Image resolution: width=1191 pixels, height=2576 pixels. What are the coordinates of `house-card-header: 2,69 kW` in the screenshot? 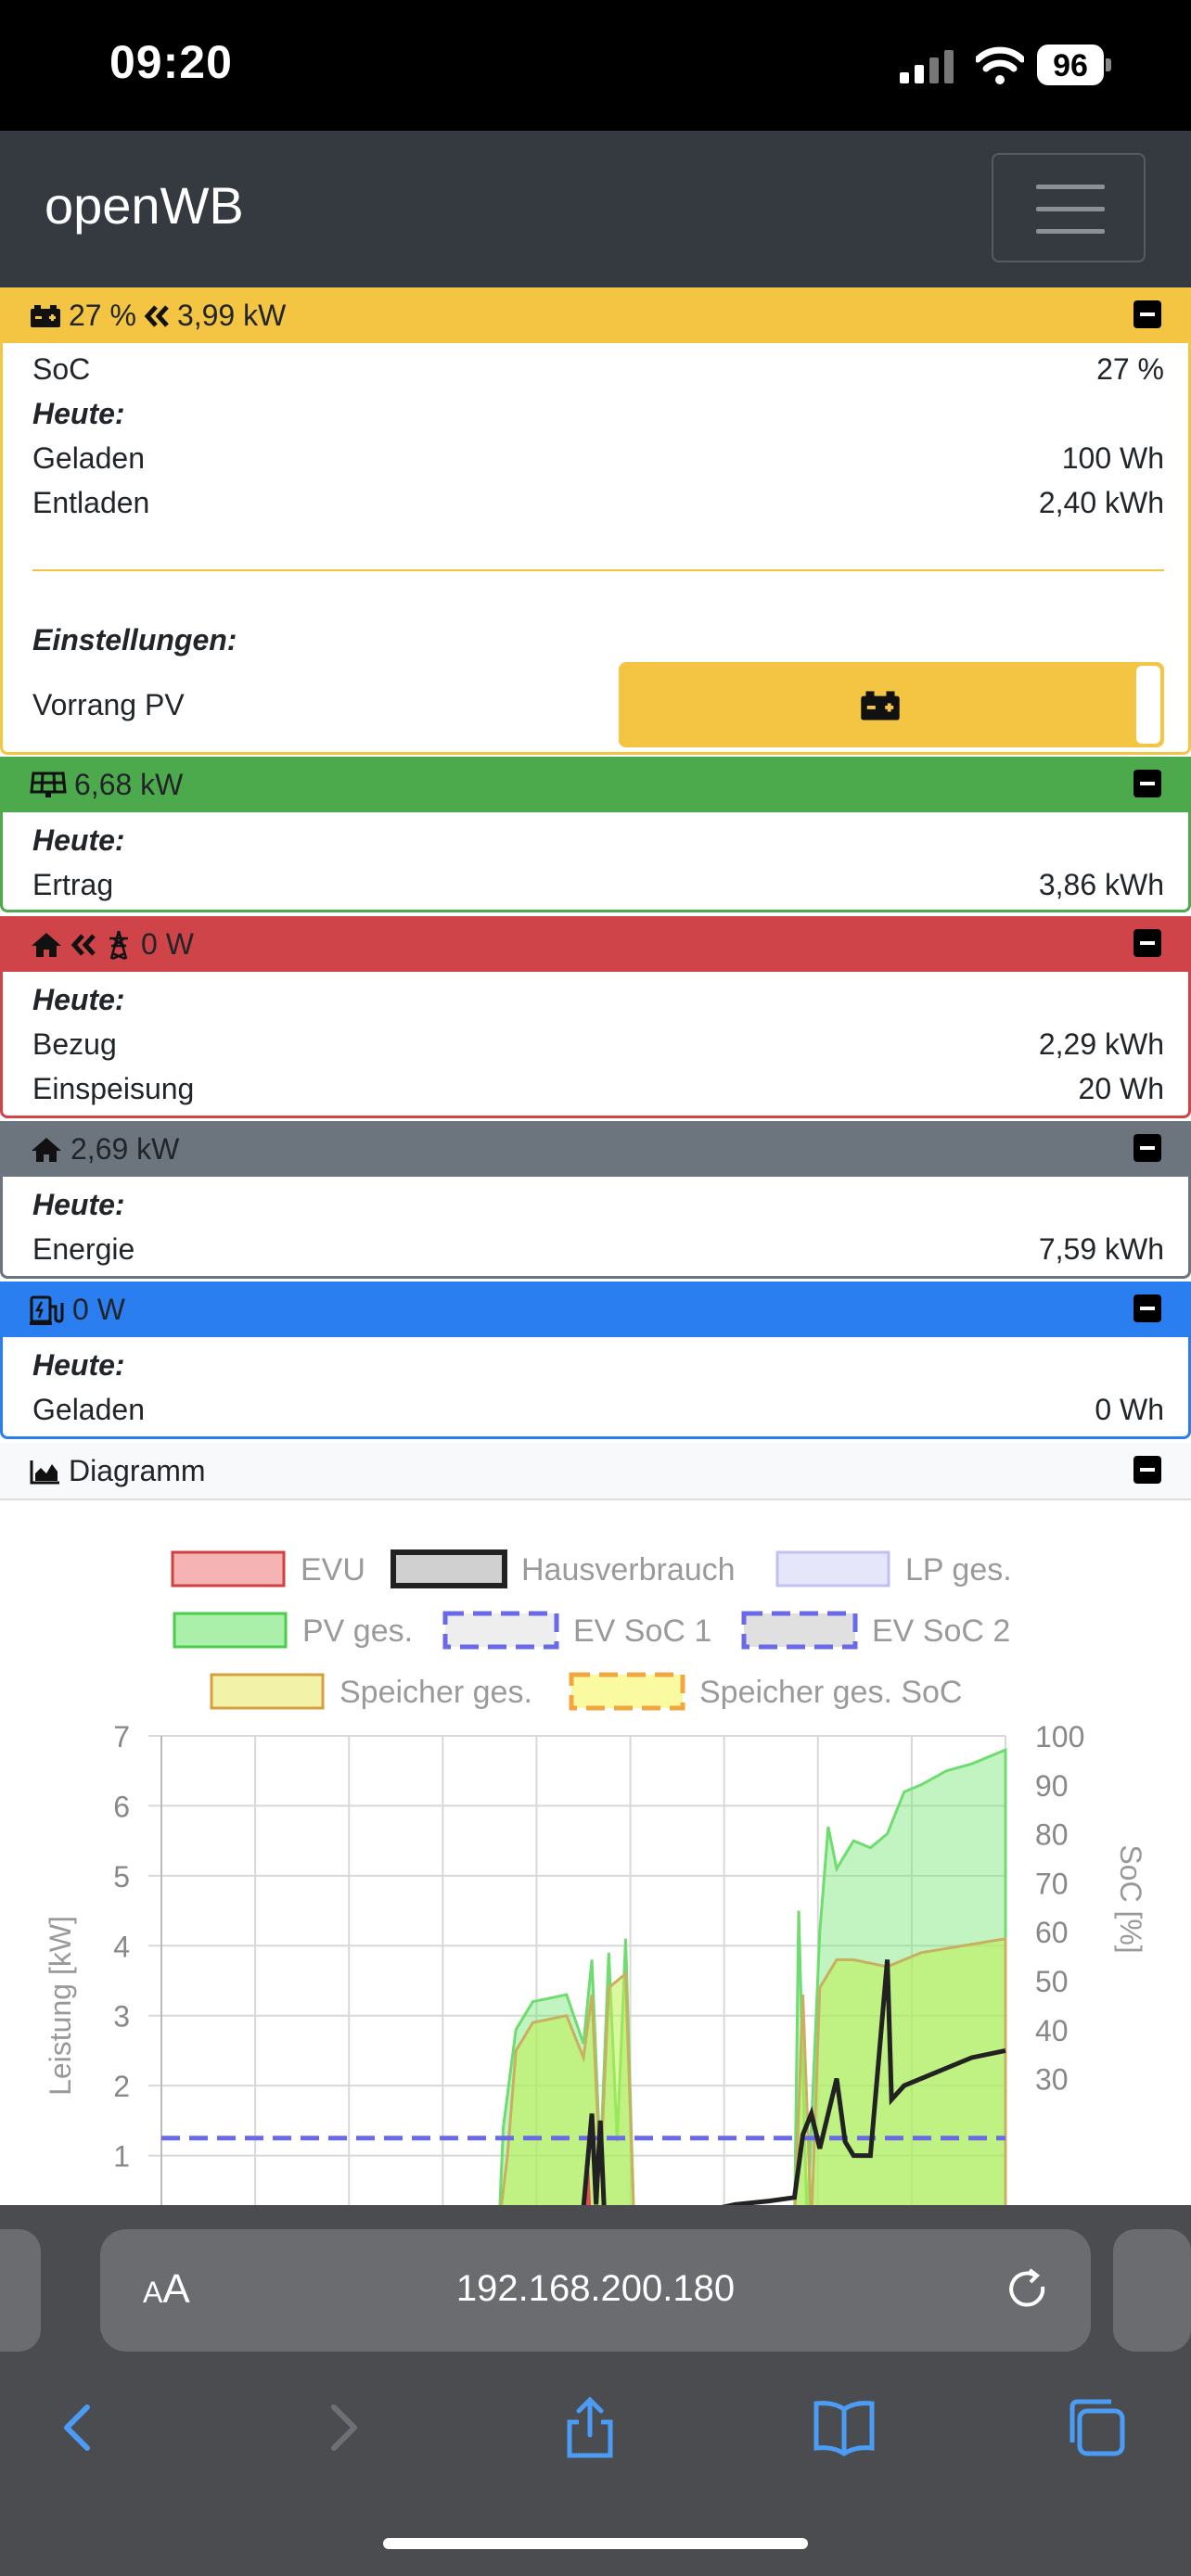 It's located at (595, 1149).